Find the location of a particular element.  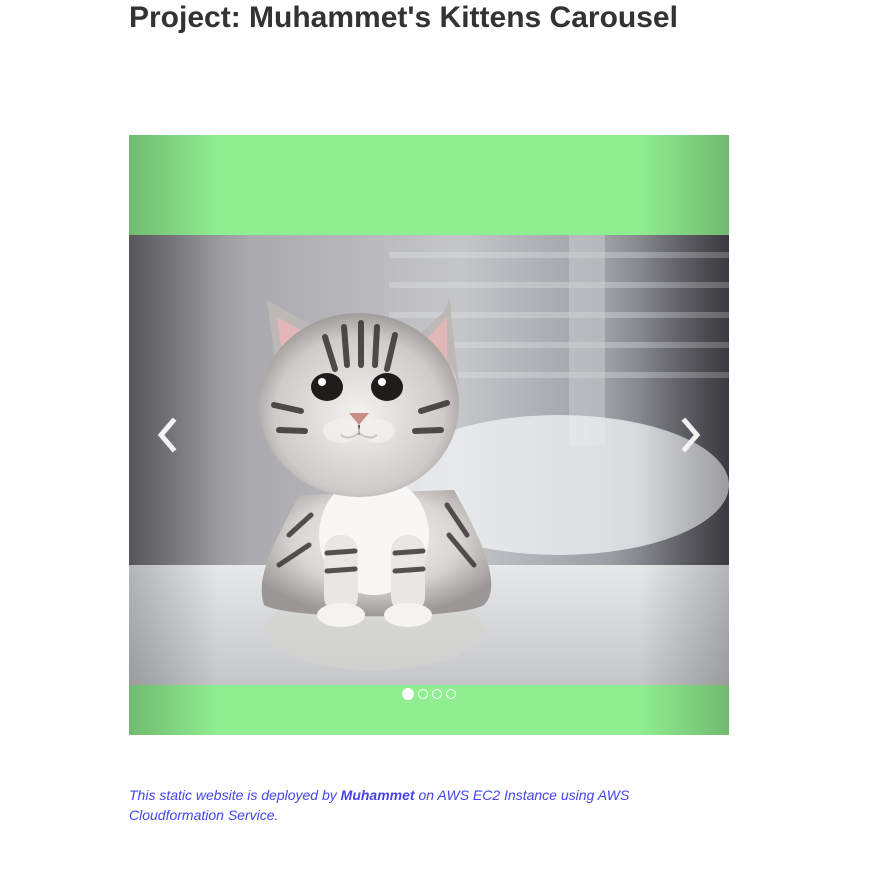

next-slide-button is located at coordinates (684, 435).